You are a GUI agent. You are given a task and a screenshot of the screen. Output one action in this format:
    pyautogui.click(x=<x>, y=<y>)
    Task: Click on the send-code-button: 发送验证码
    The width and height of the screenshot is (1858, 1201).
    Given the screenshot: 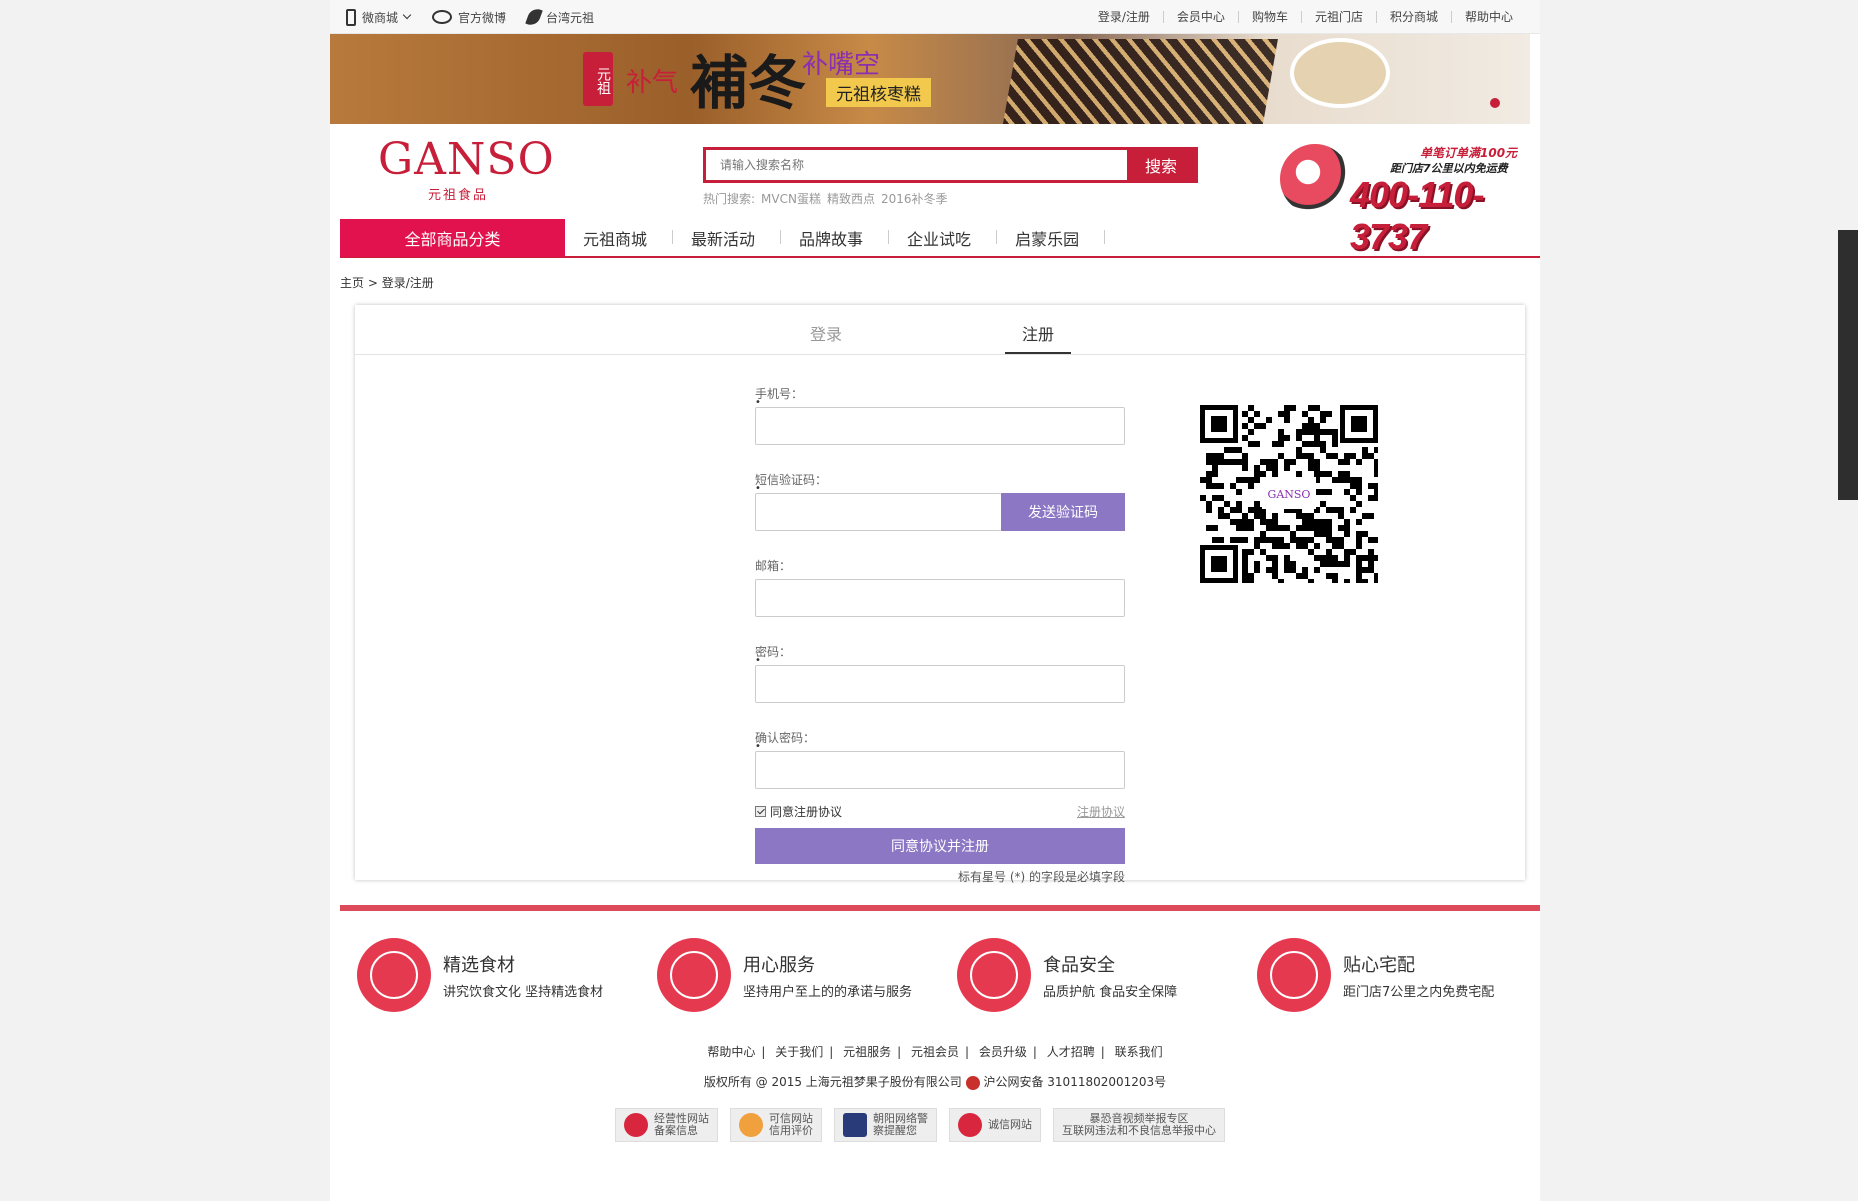 What is the action you would take?
    pyautogui.click(x=1063, y=512)
    